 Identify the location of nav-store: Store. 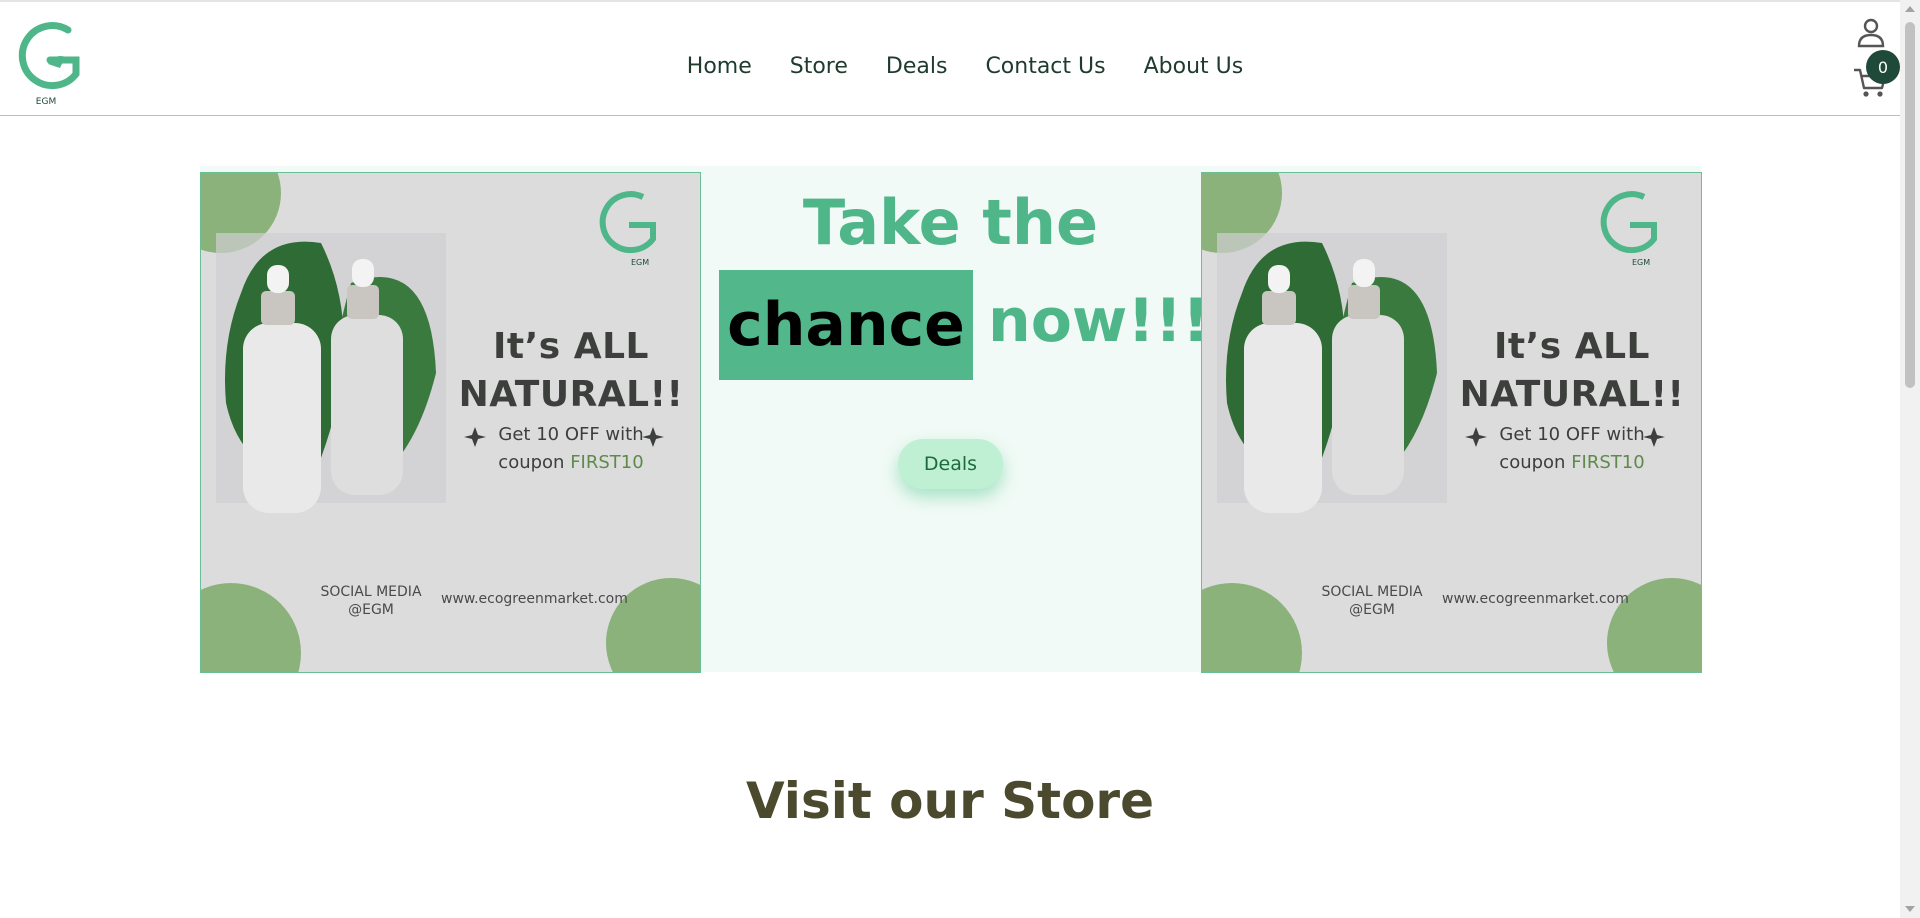
(819, 66).